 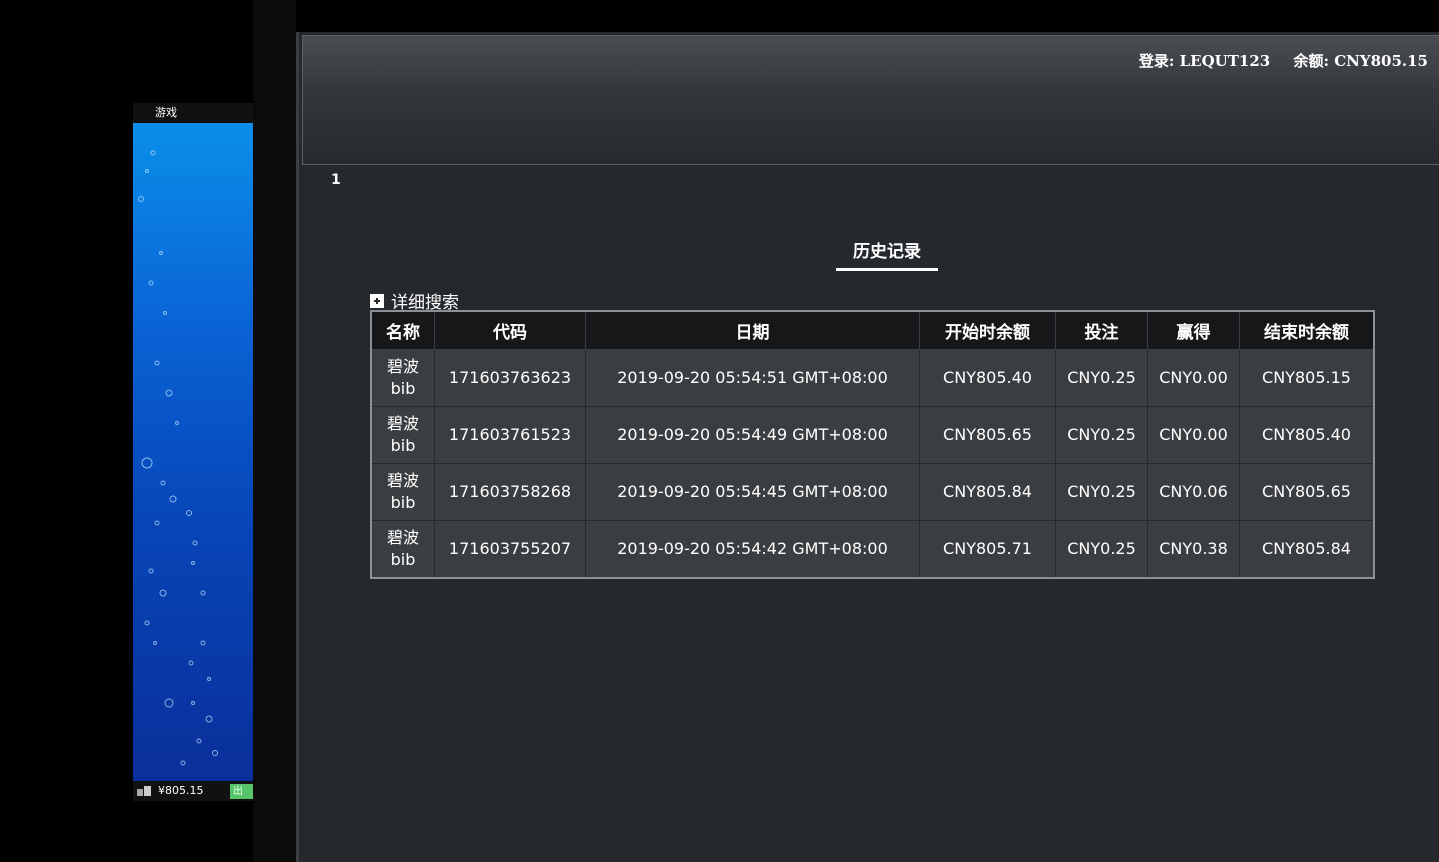 I want to click on cell-end-balance: CNY805.15, so click(x=1307, y=378).